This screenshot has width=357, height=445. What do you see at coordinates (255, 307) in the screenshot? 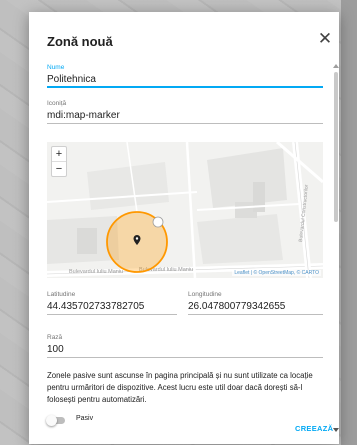
I see `longitude-input: 26.047800779342655` at bounding box center [255, 307].